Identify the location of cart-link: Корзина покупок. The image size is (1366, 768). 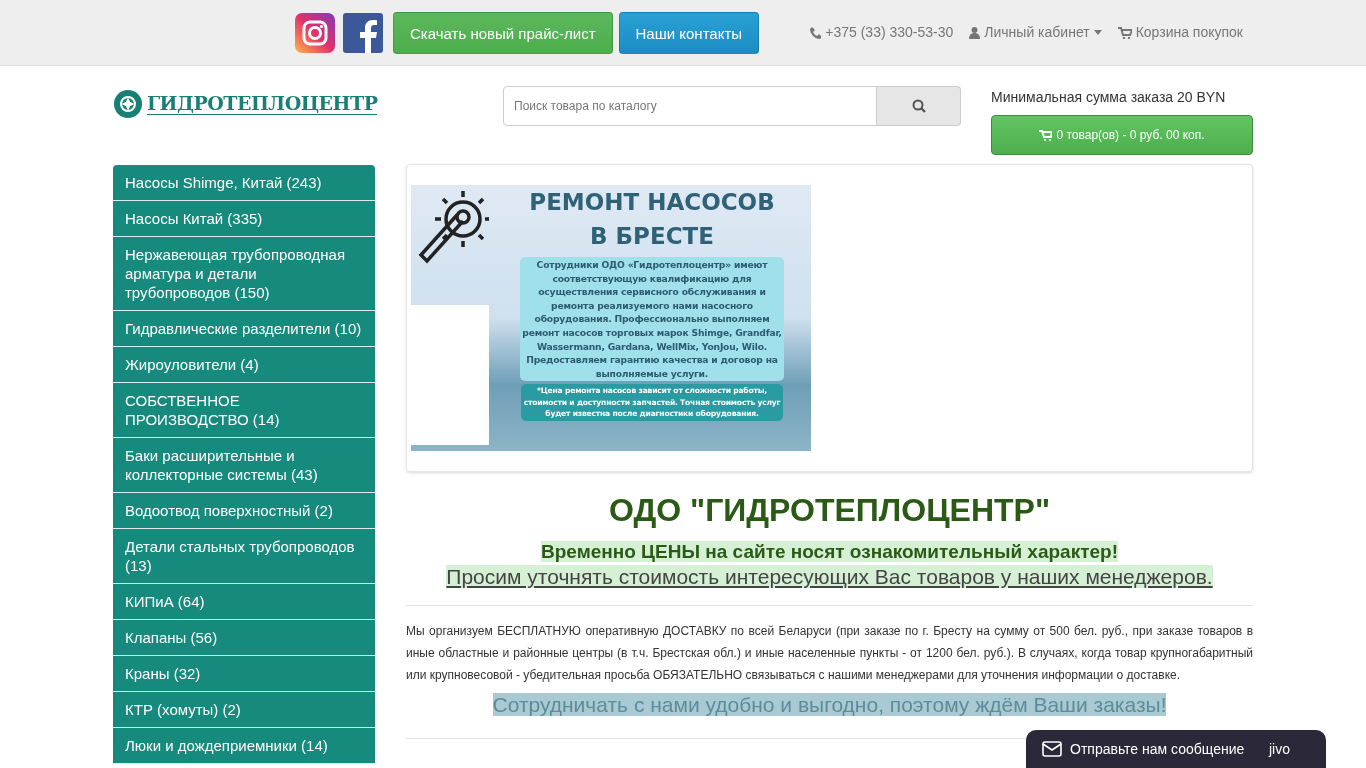
(1180, 32).